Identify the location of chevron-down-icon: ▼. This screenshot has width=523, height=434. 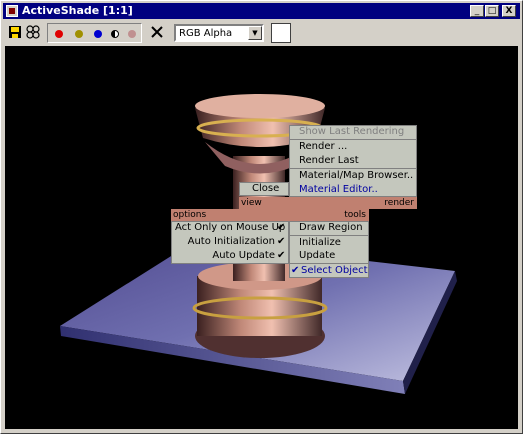
(255, 33).